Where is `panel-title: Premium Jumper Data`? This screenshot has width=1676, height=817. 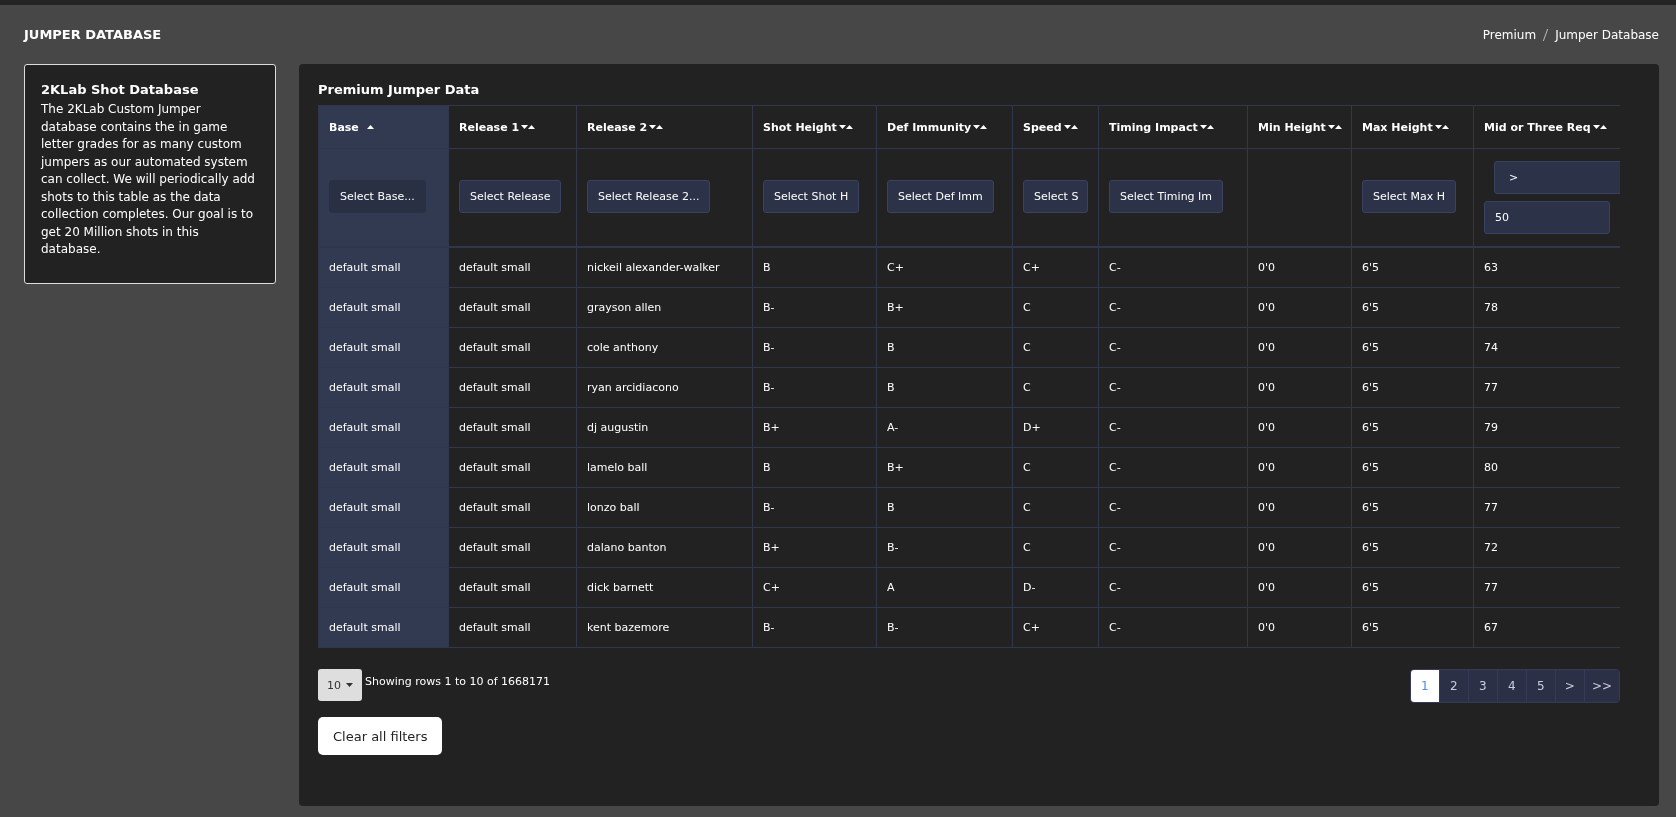 panel-title: Premium Jumper Data is located at coordinates (399, 89).